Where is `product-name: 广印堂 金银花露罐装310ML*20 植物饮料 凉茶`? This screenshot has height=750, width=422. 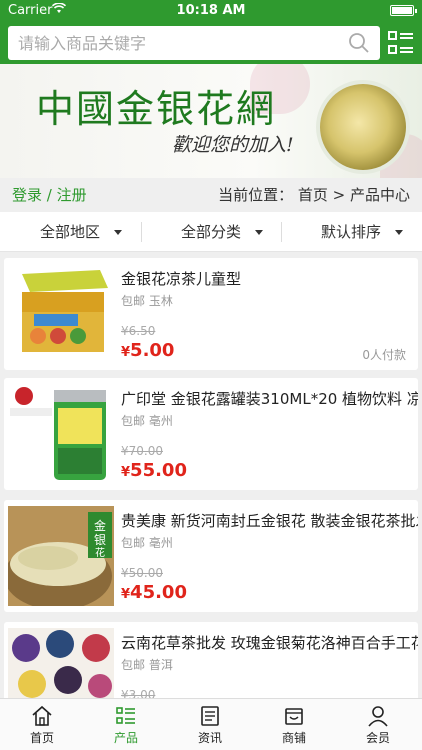 product-name: 广印堂 金银花露罐装310ML*20 植物饮料 凉茶 is located at coordinates (269, 398).